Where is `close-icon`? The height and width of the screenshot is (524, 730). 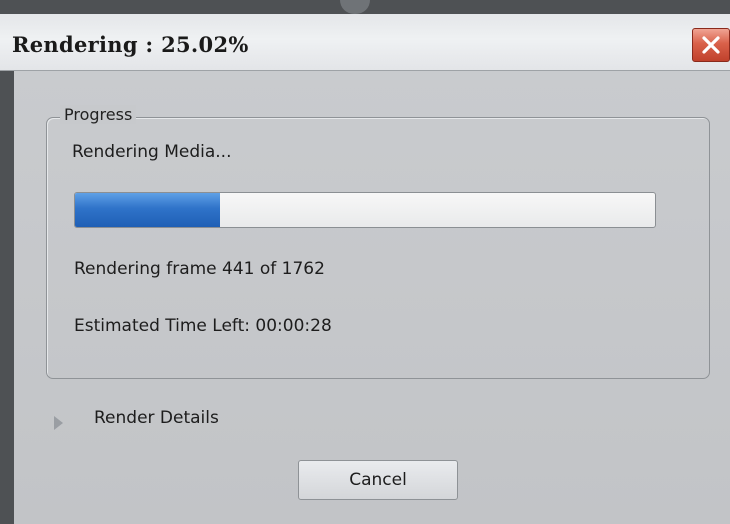
close-icon is located at coordinates (711, 45).